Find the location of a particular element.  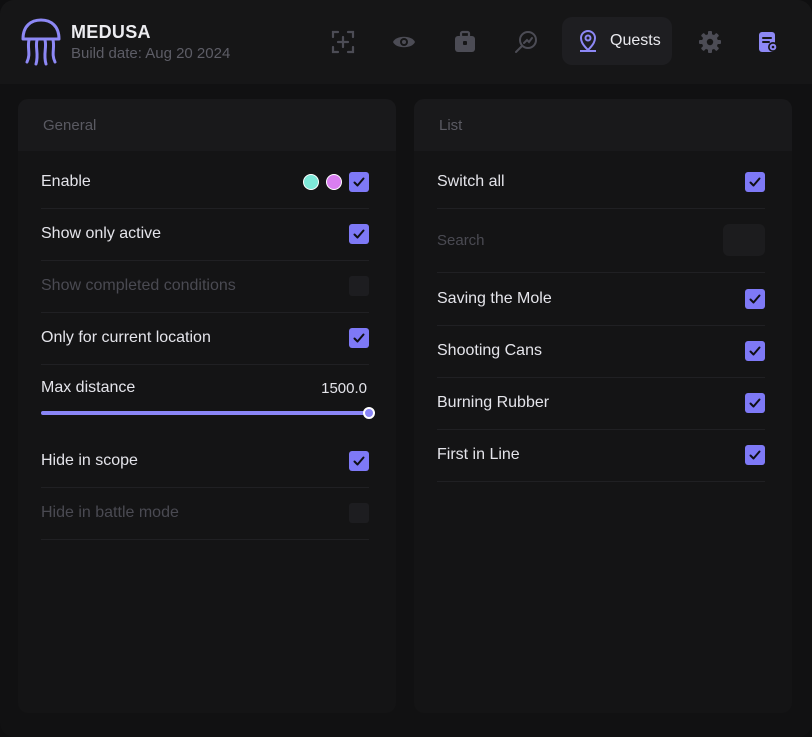

crosshair-plus-icon is located at coordinates (343, 42).